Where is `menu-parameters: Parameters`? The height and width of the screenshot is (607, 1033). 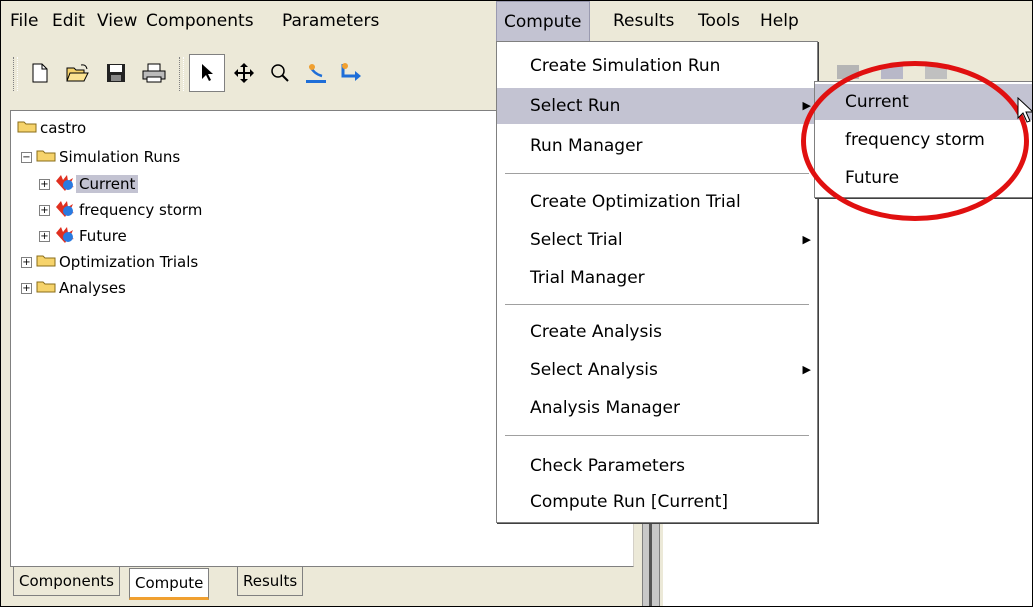
menu-parameters: Parameters is located at coordinates (330, 21).